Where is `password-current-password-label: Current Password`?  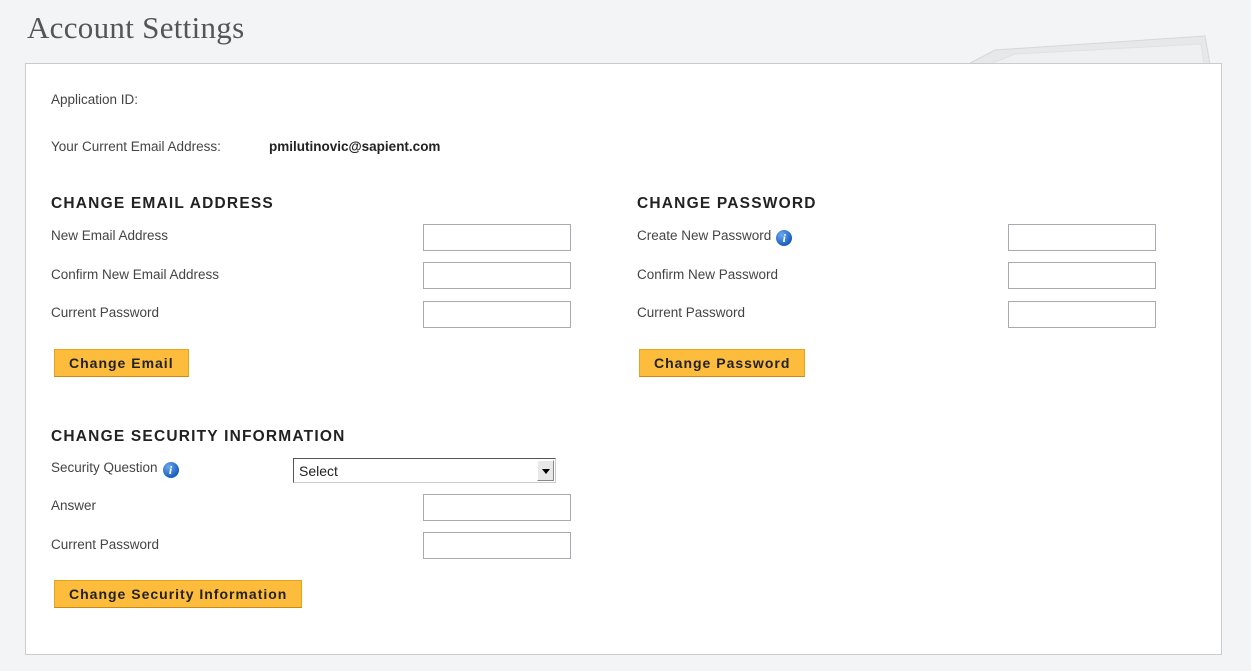
password-current-password-label: Current Password is located at coordinates (691, 312).